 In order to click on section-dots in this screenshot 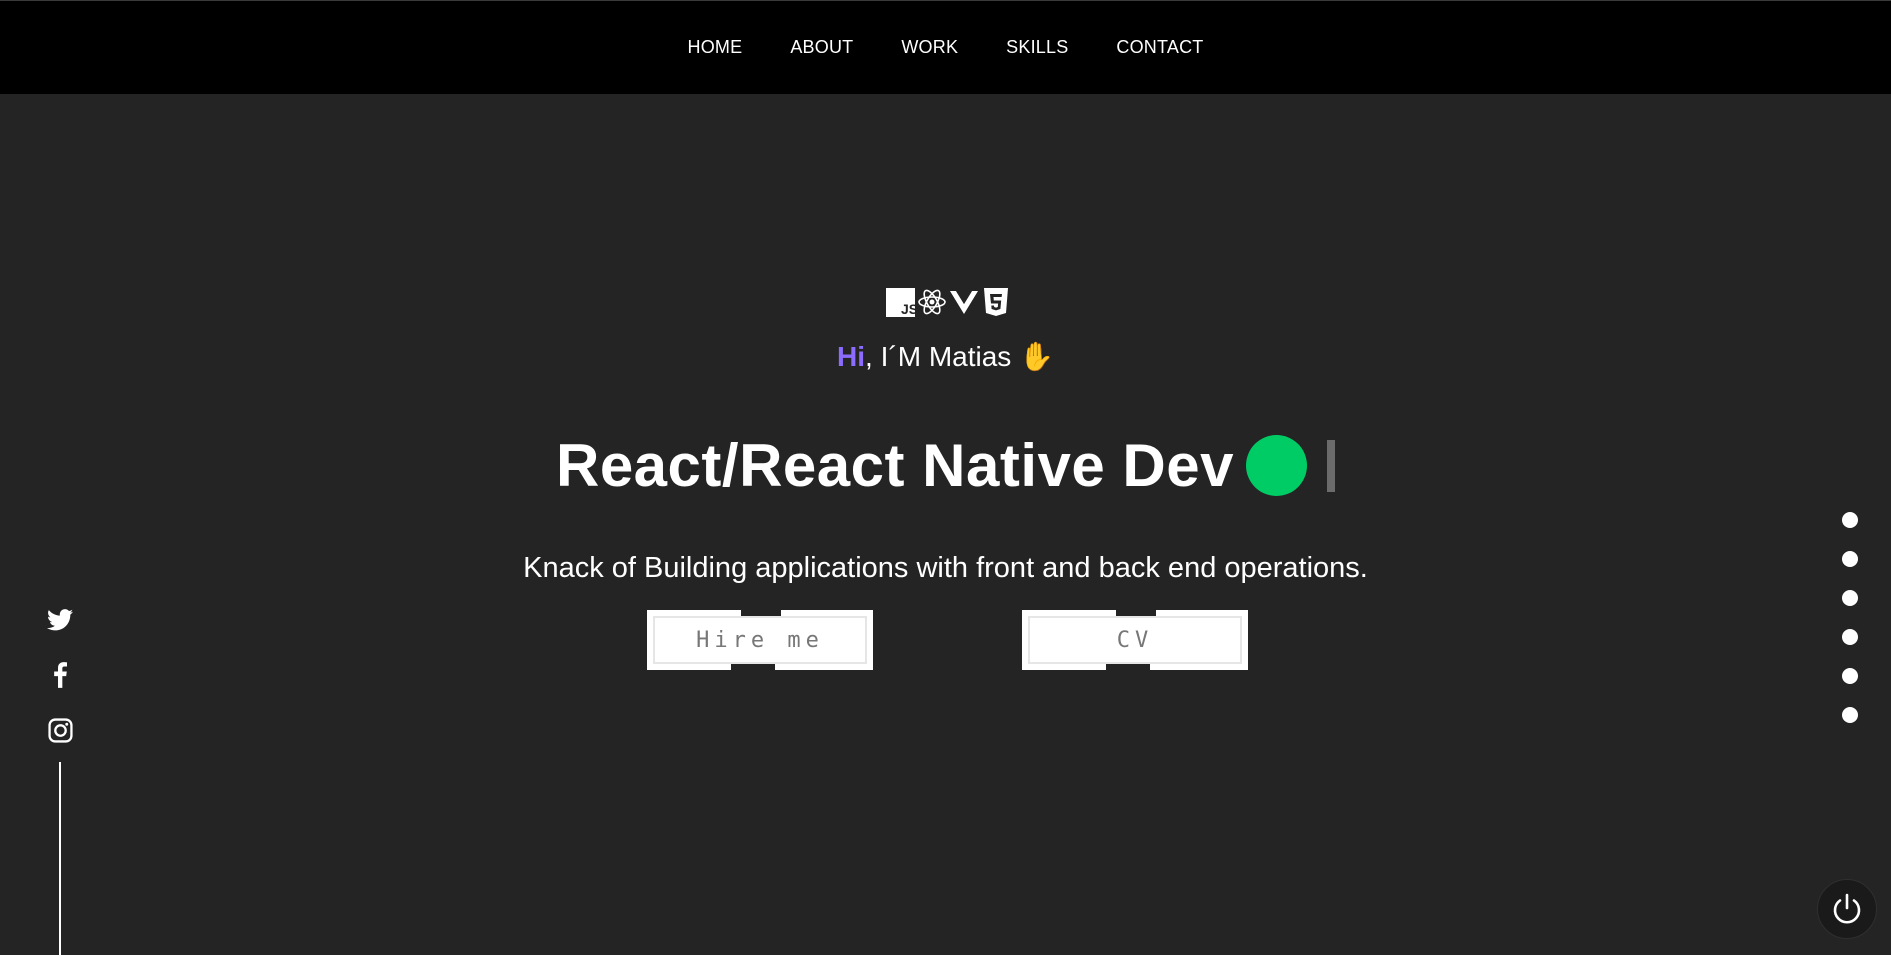, I will do `click(1850, 629)`.